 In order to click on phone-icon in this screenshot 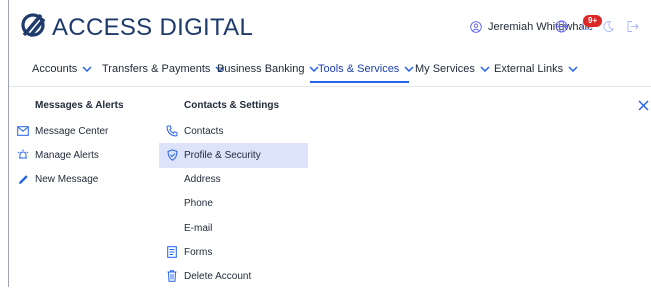, I will do `click(172, 131)`.